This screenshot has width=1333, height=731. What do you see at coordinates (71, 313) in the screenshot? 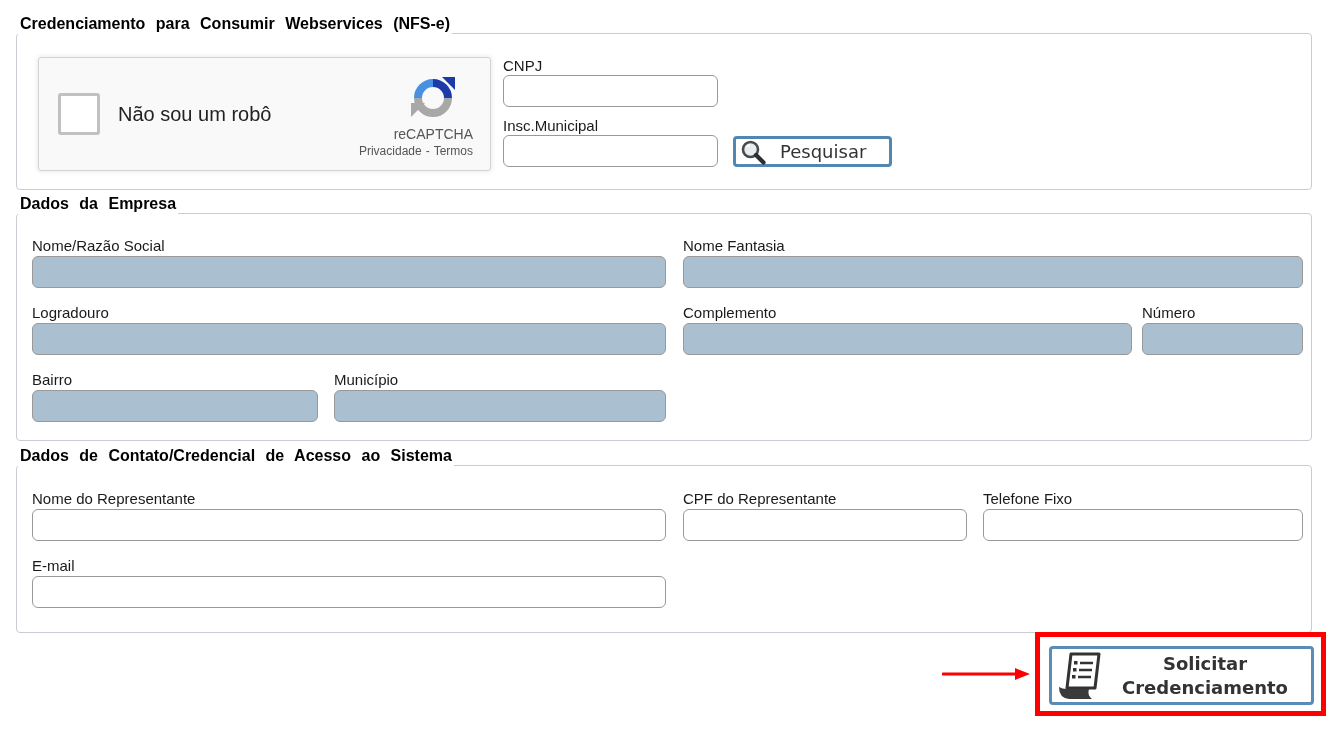
I see `field-label: Logradouro` at bounding box center [71, 313].